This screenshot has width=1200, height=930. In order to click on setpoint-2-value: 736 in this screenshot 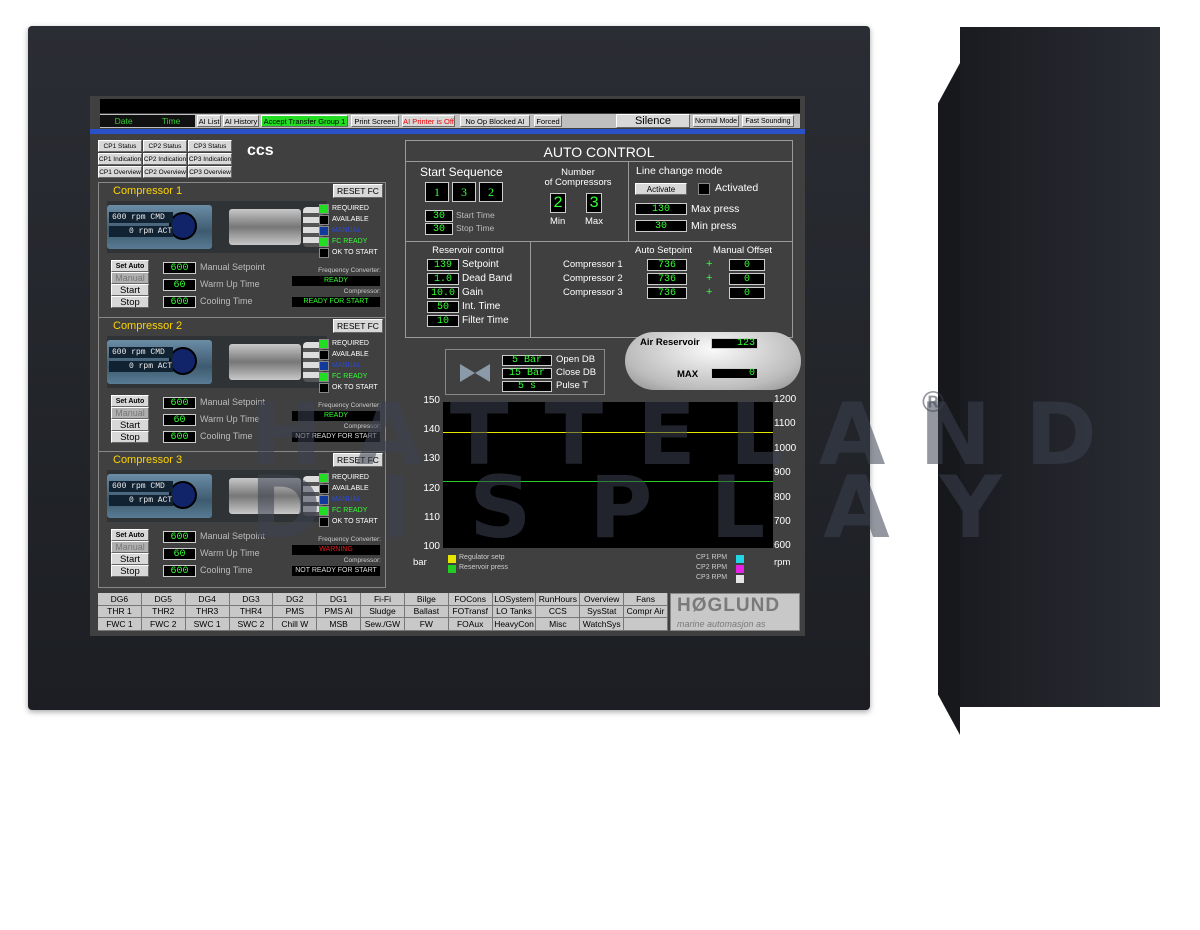, I will do `click(667, 293)`.